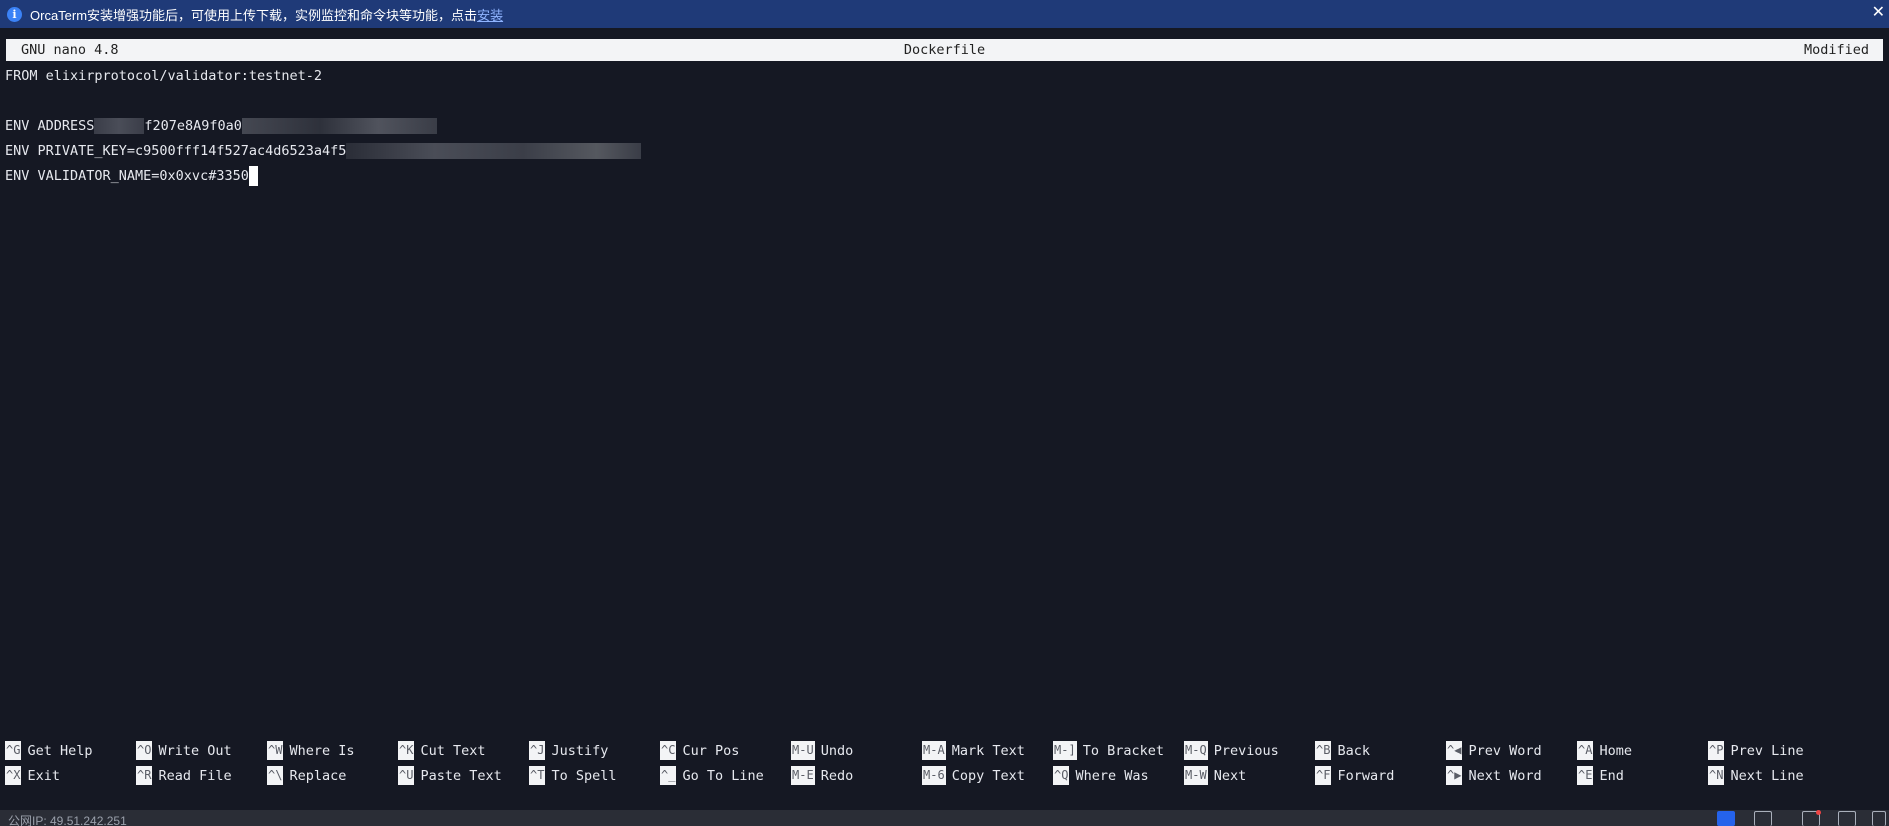 The height and width of the screenshot is (826, 1889). Describe the element at coordinates (490, 14) in the screenshot. I see `install-link: 安装` at that location.